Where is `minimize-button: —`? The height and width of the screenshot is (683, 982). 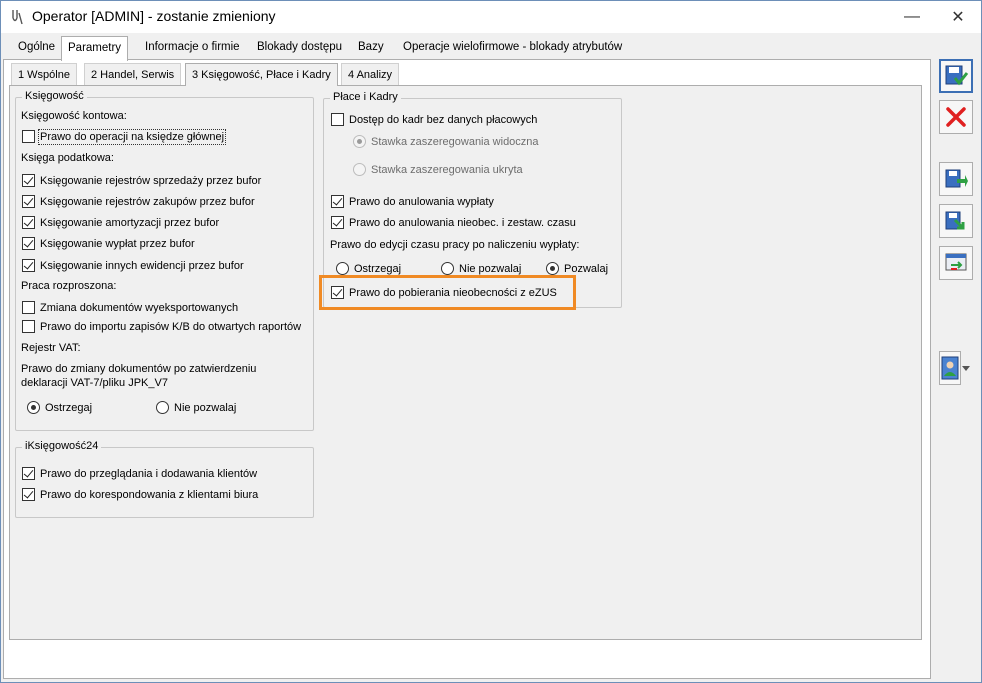 minimize-button: — is located at coordinates (912, 16).